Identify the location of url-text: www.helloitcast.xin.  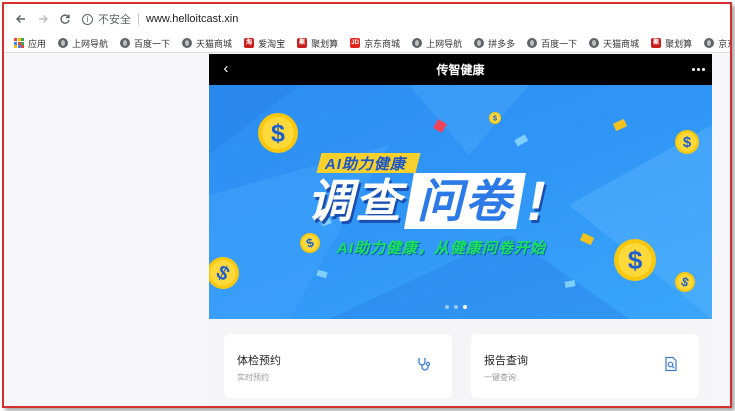
(192, 19).